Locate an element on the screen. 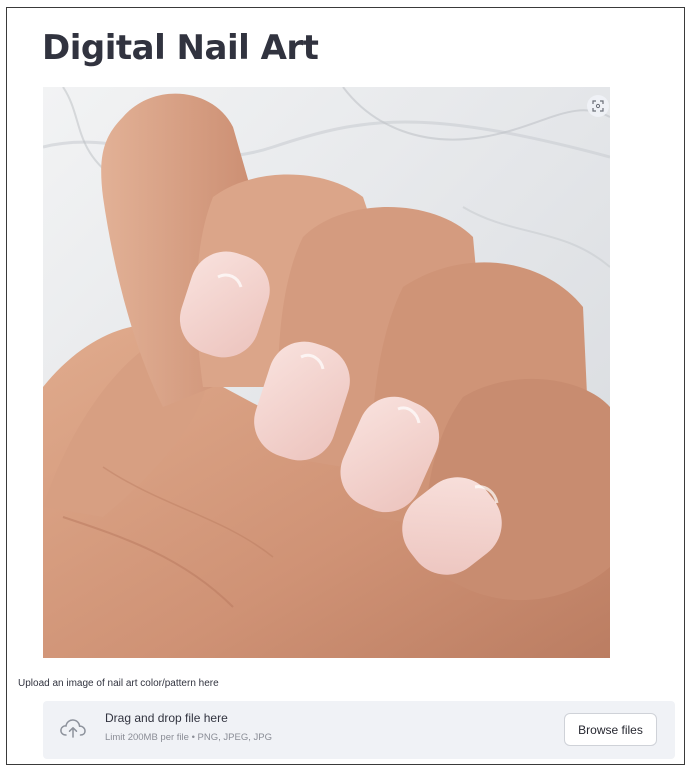 The width and height of the screenshot is (693, 771). fullscreen-icon is located at coordinates (598, 106).